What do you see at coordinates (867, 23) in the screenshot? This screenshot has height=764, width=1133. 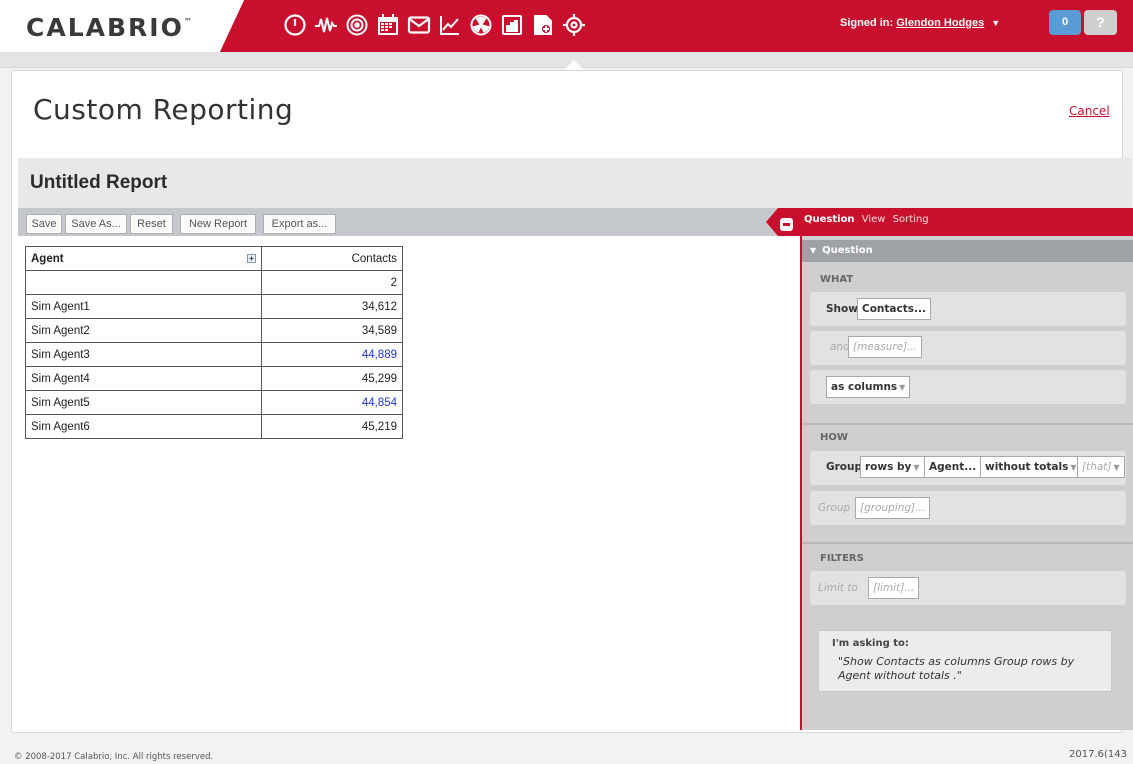 I see `signed-in-label: Signed in:` at bounding box center [867, 23].